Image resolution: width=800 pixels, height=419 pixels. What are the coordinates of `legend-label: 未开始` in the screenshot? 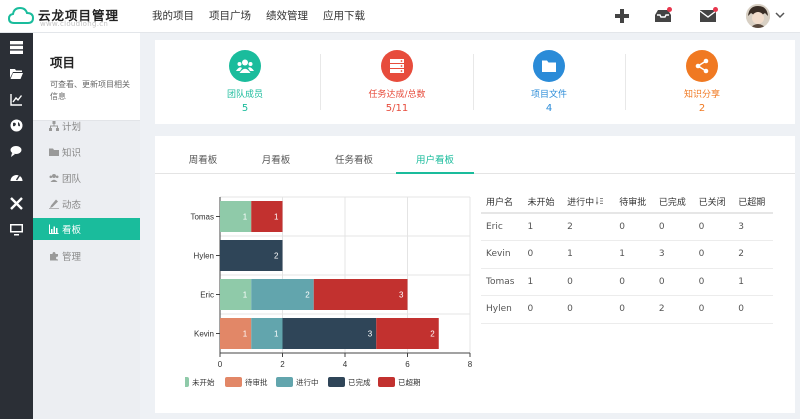 It's located at (203, 382).